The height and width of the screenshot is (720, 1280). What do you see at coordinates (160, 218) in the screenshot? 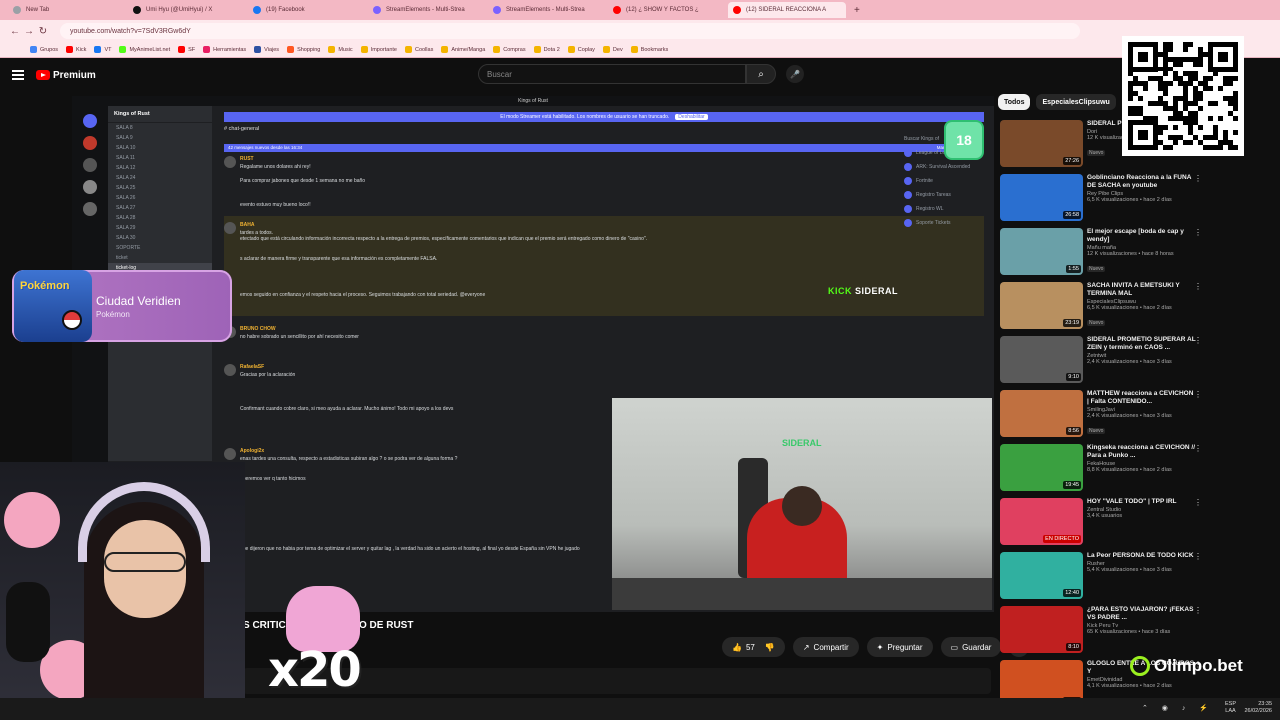
I see `channel-item: SALA 28` at bounding box center [160, 218].